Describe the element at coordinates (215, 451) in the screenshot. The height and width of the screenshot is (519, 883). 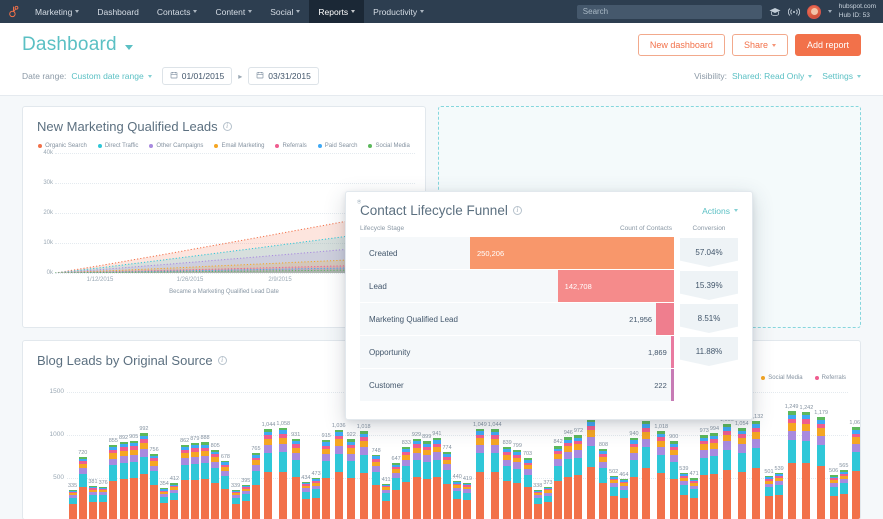
I see `bar-column: 805` at that location.